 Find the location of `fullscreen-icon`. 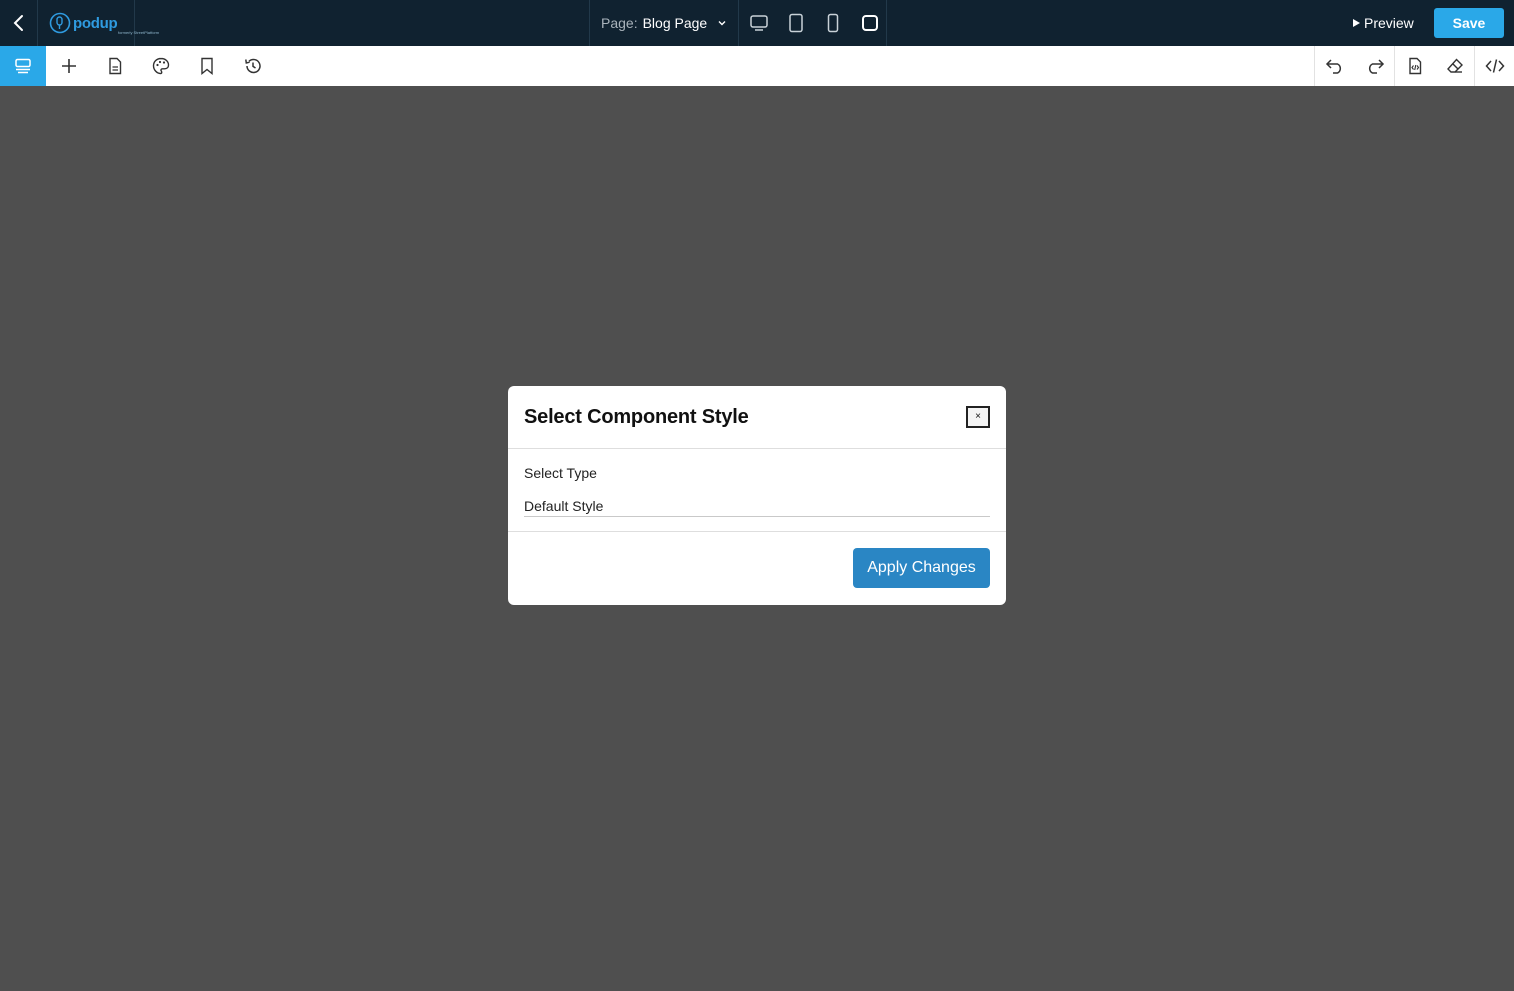

fullscreen-icon is located at coordinates (870, 23).